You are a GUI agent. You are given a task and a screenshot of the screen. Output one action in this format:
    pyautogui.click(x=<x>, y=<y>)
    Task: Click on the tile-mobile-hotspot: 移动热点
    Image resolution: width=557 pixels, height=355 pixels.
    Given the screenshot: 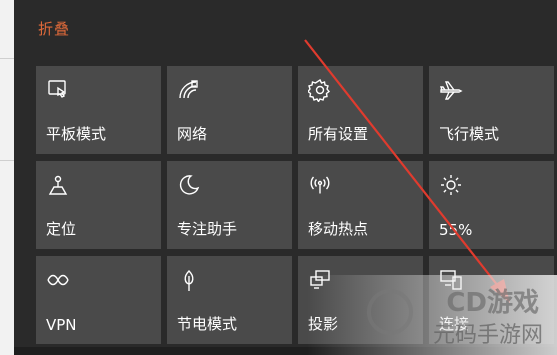 What is the action you would take?
    pyautogui.click(x=360, y=205)
    